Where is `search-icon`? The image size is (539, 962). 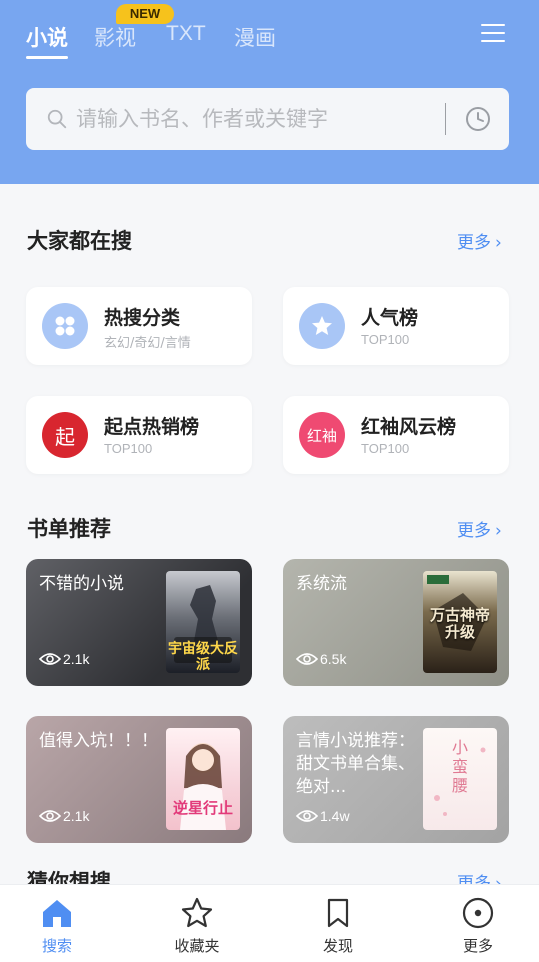 search-icon is located at coordinates (57, 119).